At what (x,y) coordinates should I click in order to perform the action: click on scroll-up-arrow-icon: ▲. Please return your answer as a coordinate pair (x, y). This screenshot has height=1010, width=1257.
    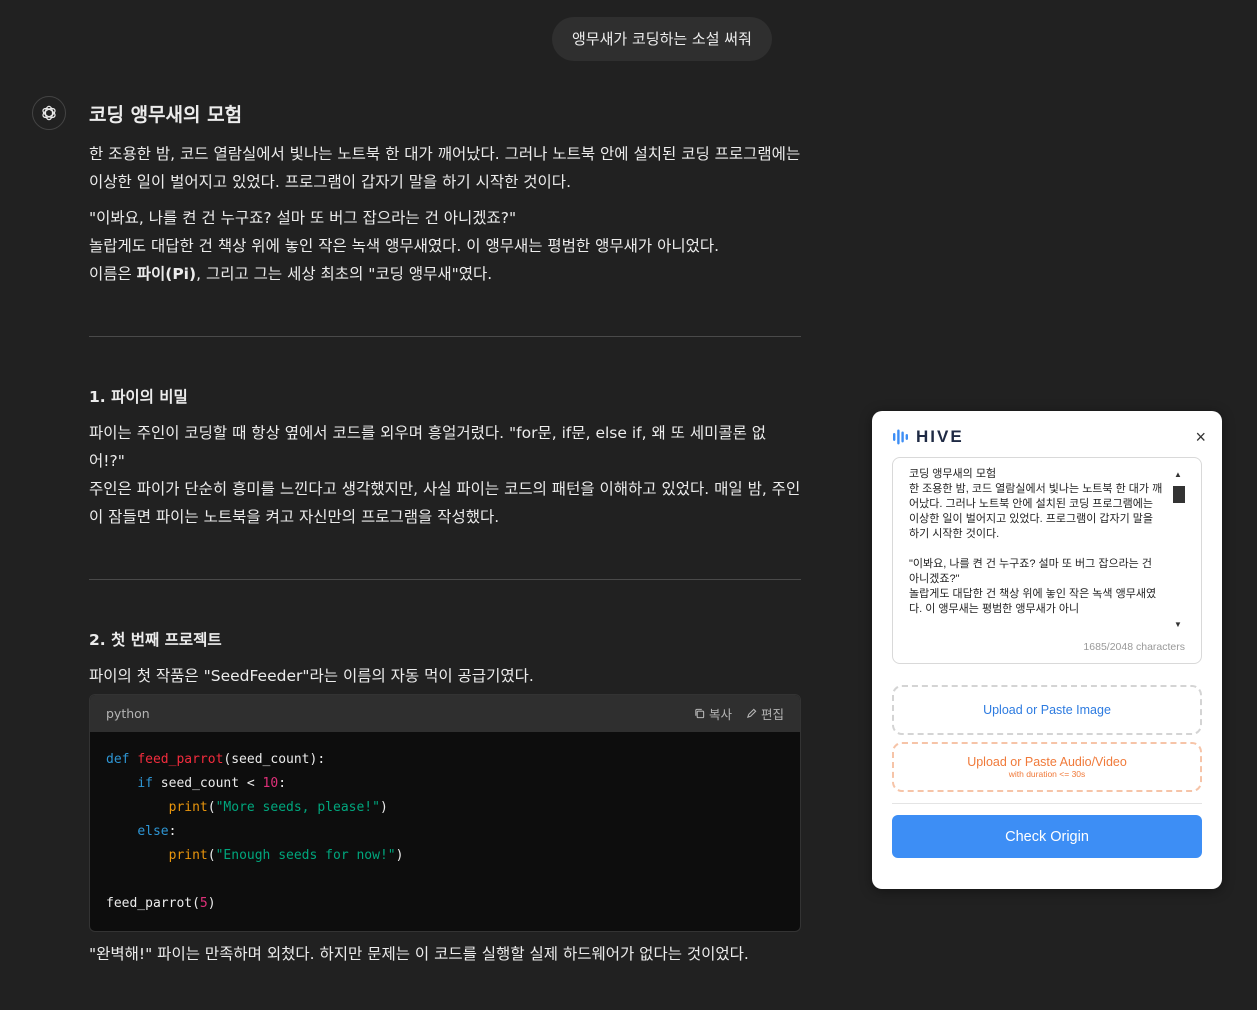
    Looking at the image, I should click on (1178, 475).